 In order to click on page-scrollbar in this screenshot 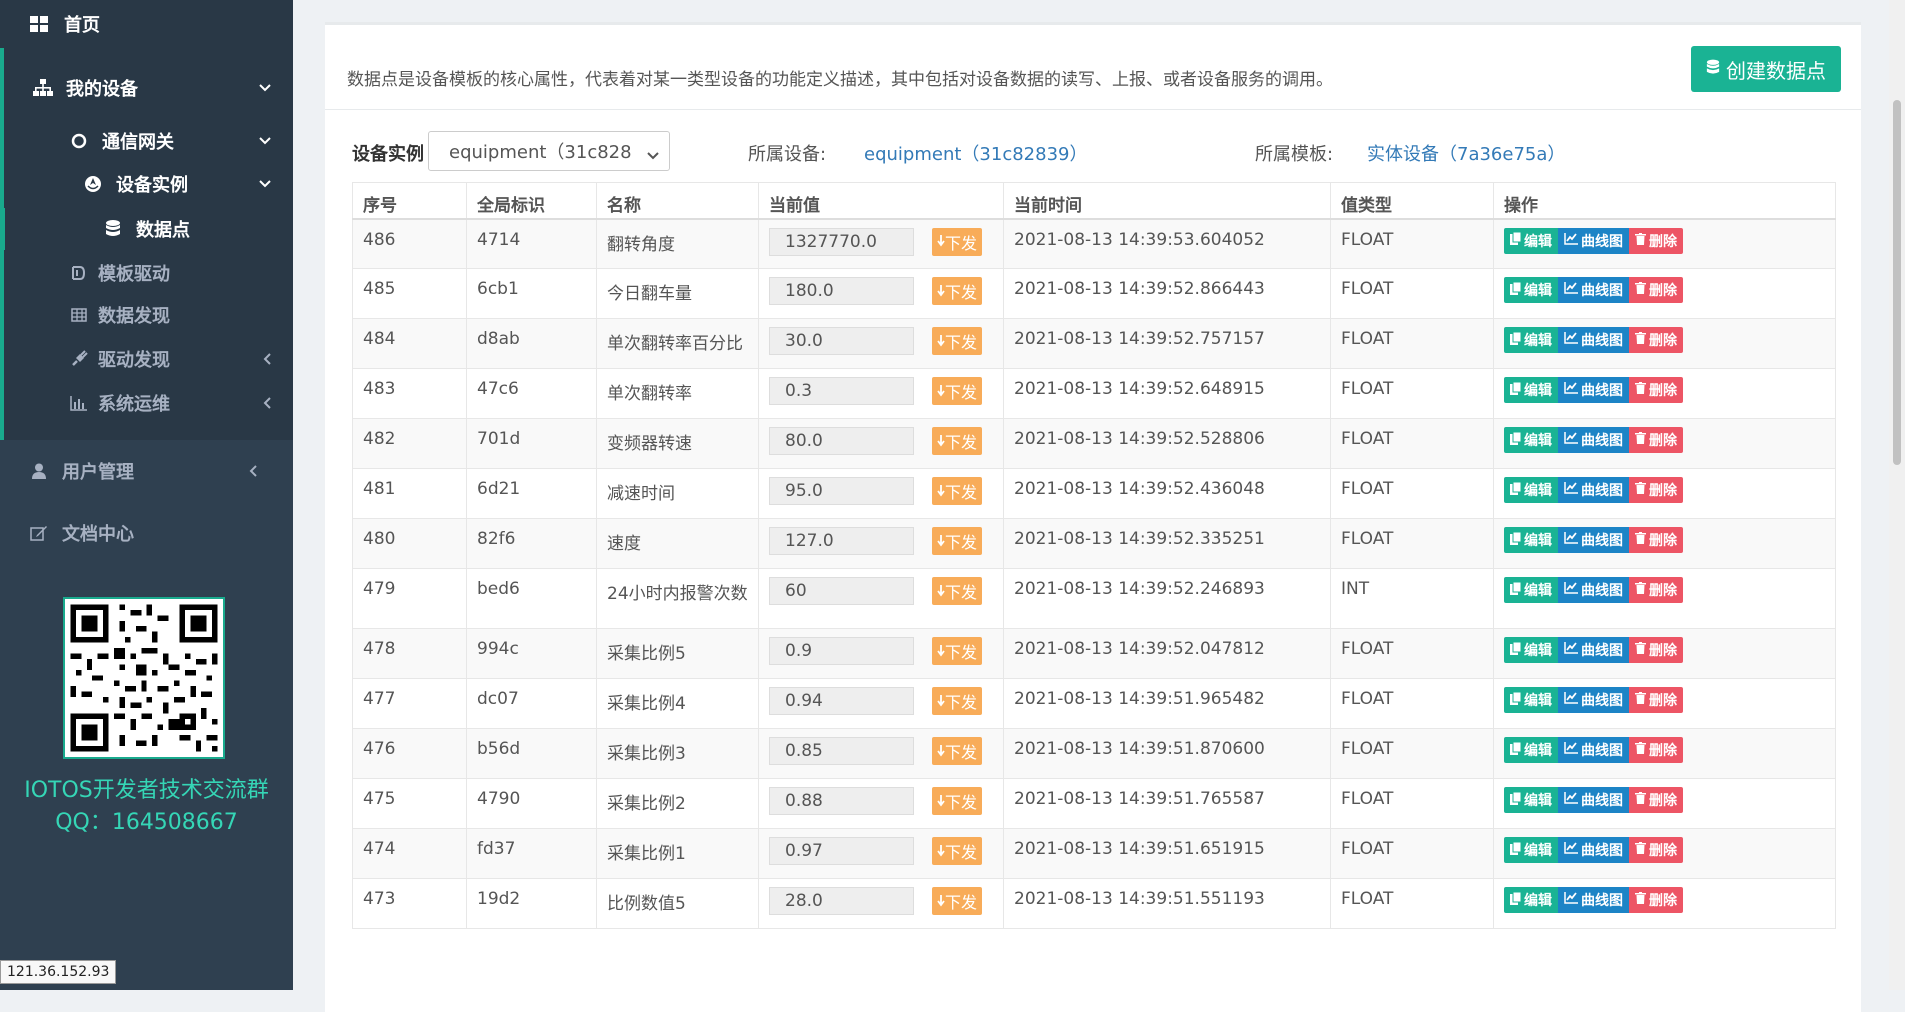, I will do `click(1897, 495)`.